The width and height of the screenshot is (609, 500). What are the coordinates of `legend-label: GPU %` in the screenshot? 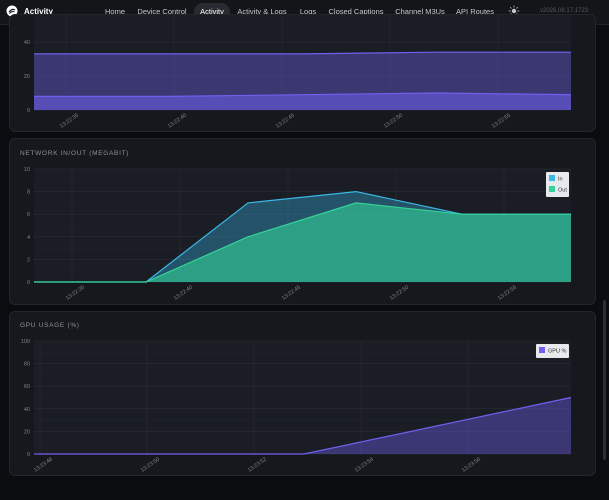 It's located at (557, 352).